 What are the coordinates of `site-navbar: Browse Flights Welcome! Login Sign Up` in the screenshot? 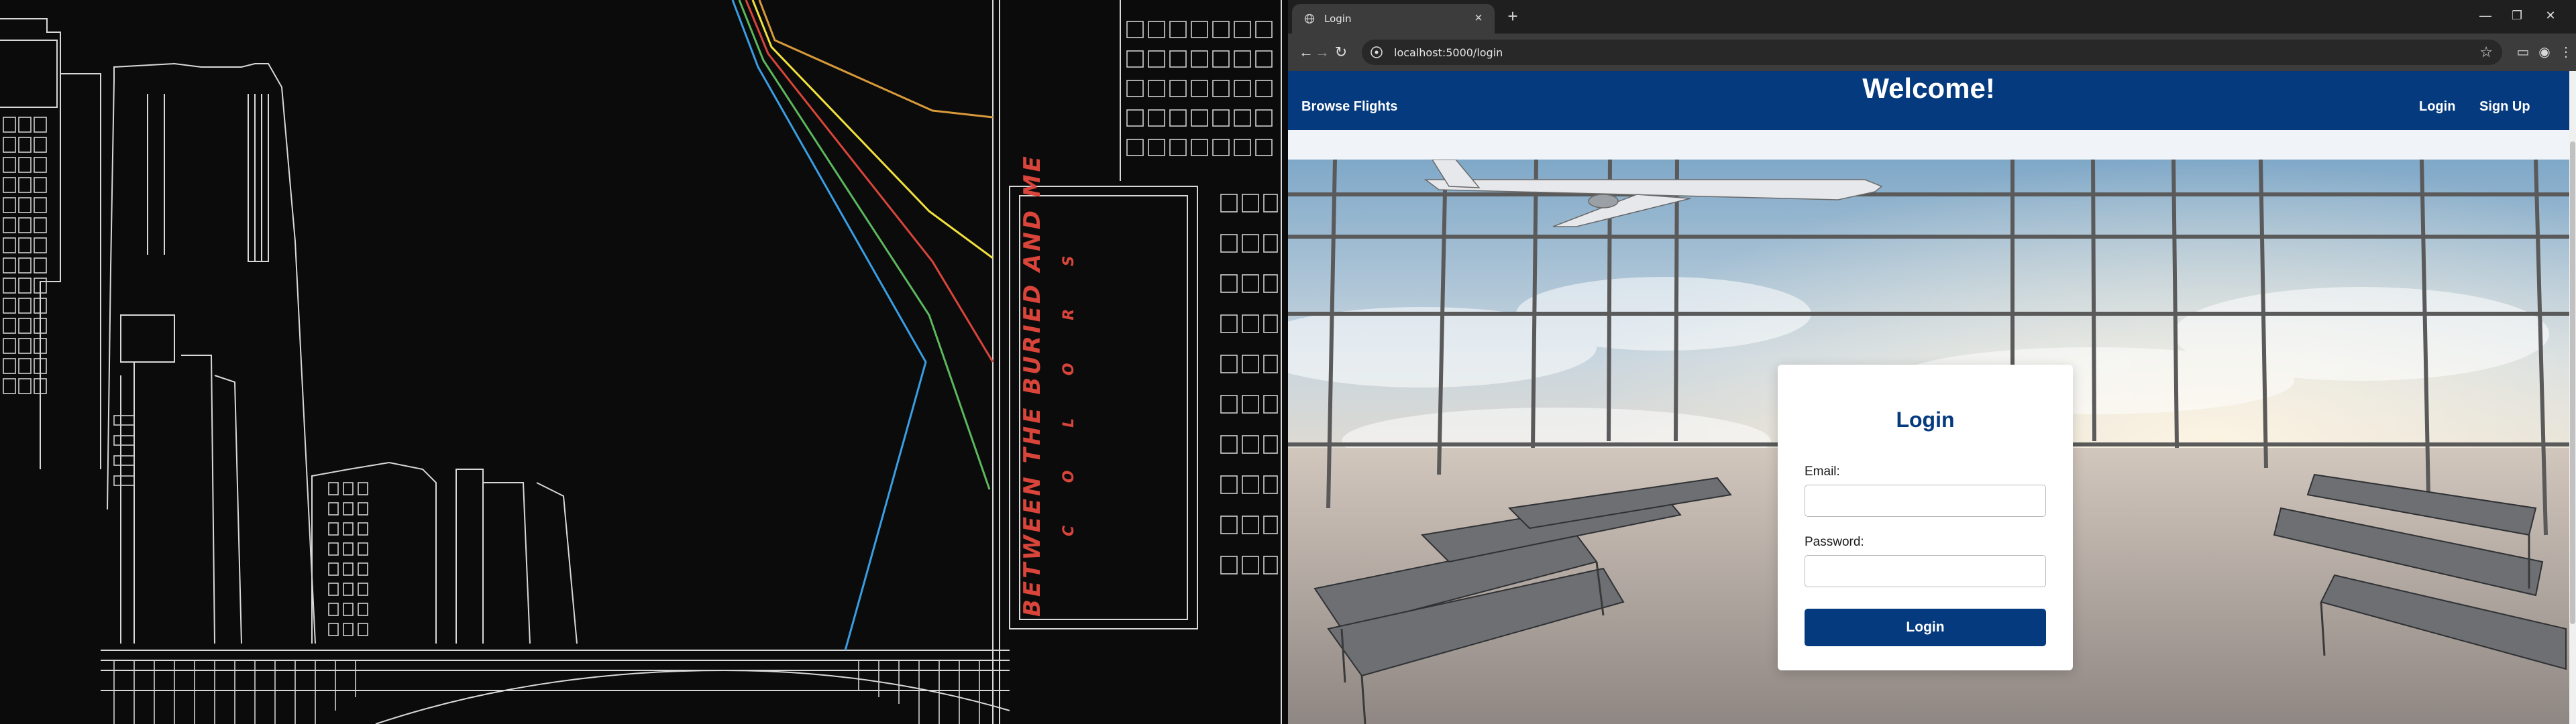 It's located at (1928, 100).